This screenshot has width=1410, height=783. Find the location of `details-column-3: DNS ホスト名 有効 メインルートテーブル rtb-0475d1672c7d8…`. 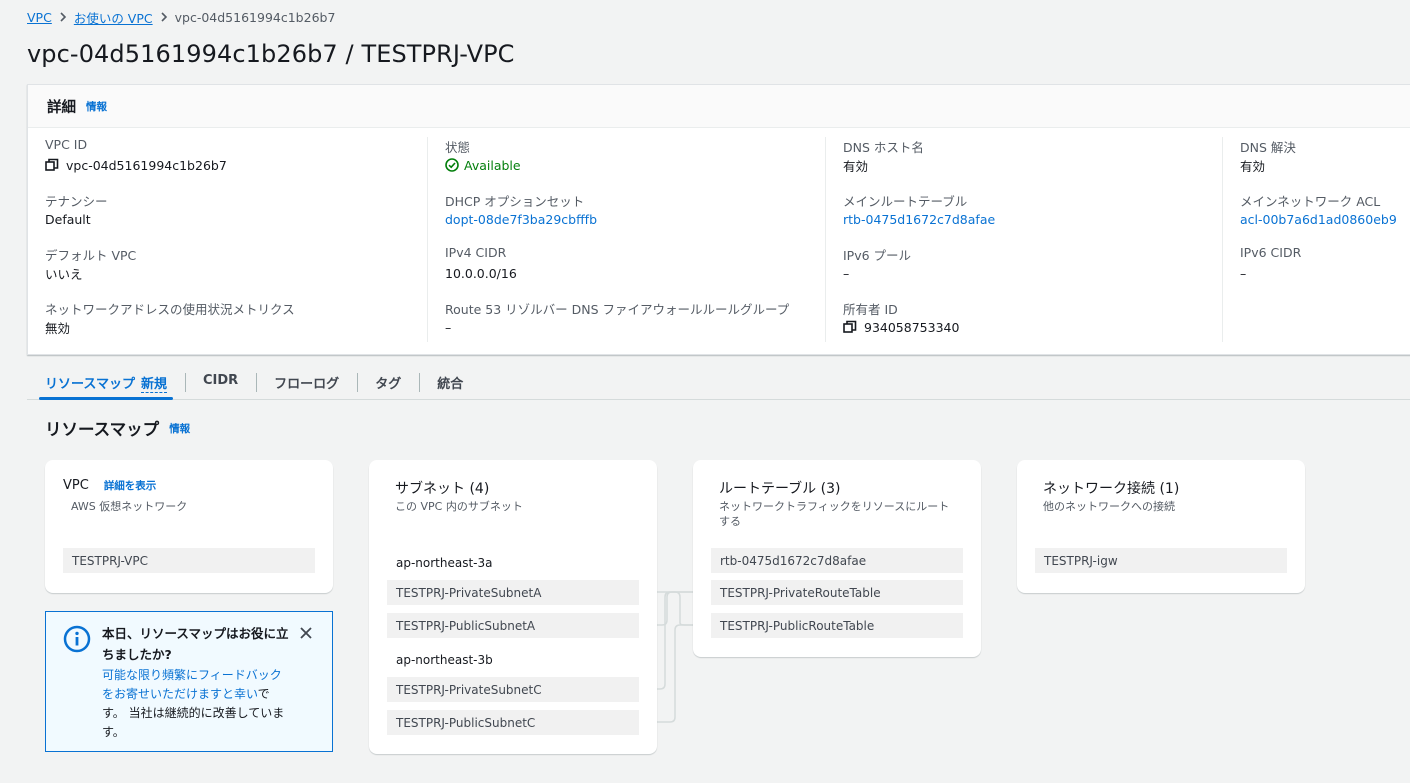

details-column-3: DNS ホスト名 有効 メインルートテーブル rtb-0475d1672c7d8… is located at coordinates (1024, 239).